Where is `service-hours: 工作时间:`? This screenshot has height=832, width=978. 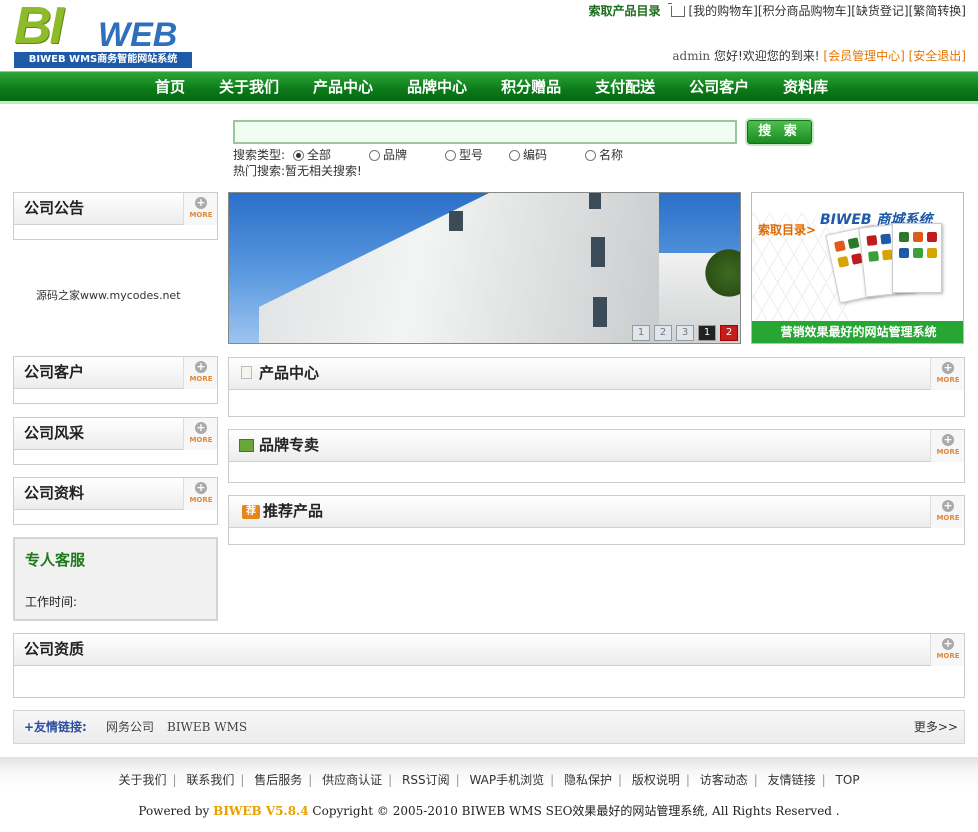
service-hours: 工作时间: is located at coordinates (51, 602).